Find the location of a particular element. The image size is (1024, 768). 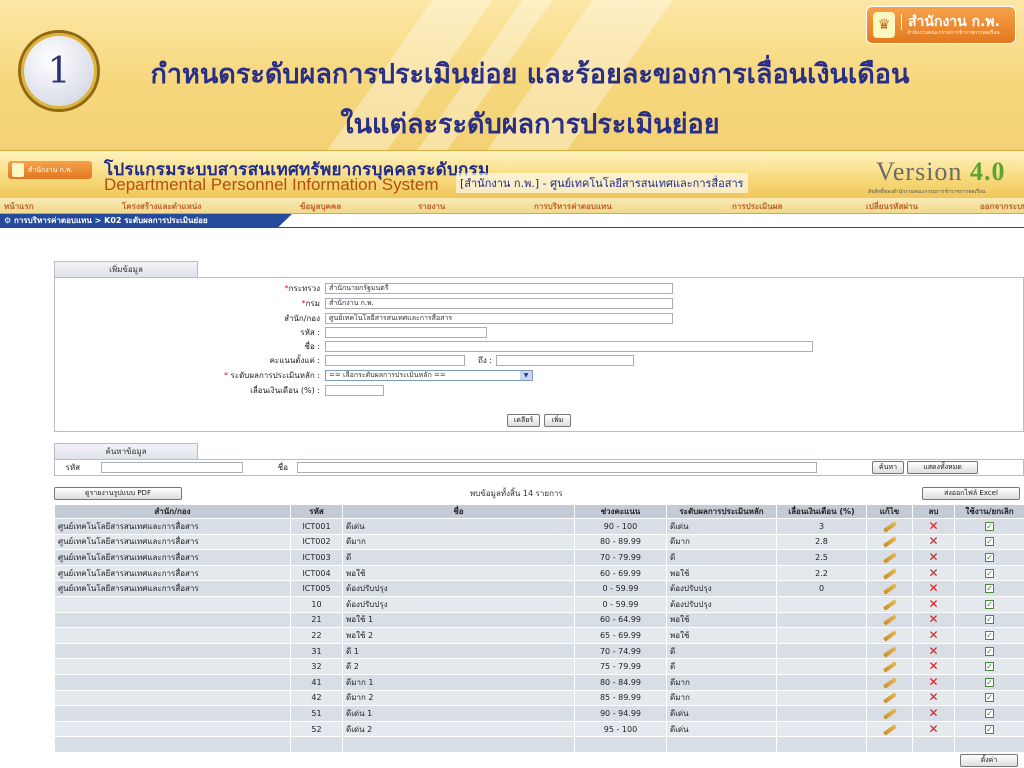

salary-raise-input is located at coordinates (354, 390).